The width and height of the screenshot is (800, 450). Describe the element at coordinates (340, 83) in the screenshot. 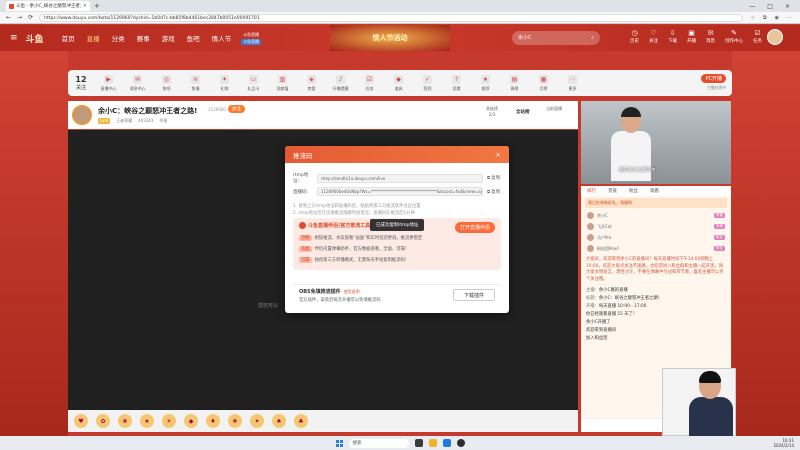

I see `tool-item: ♪ 开播提醒` at that location.